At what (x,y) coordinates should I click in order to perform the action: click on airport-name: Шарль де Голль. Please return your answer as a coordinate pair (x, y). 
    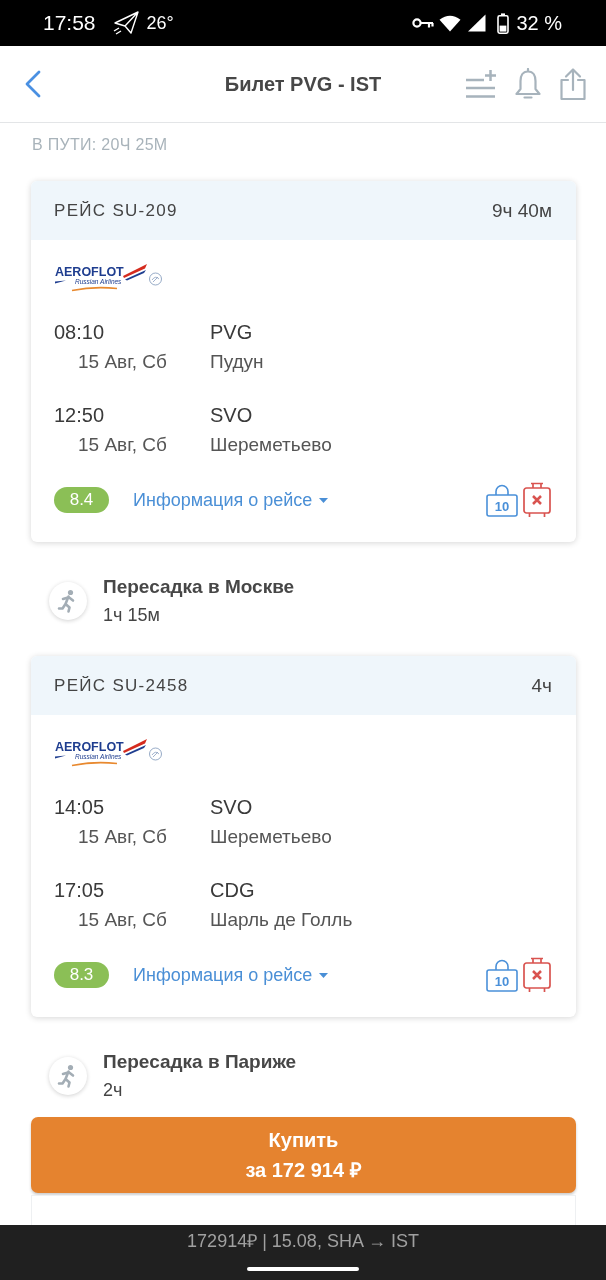
    Looking at the image, I should click on (281, 920).